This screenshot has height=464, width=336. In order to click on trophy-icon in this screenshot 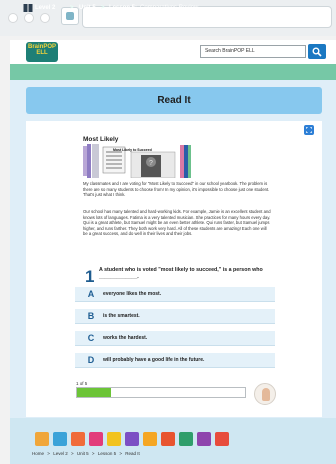, I will do `click(114, 439)`.